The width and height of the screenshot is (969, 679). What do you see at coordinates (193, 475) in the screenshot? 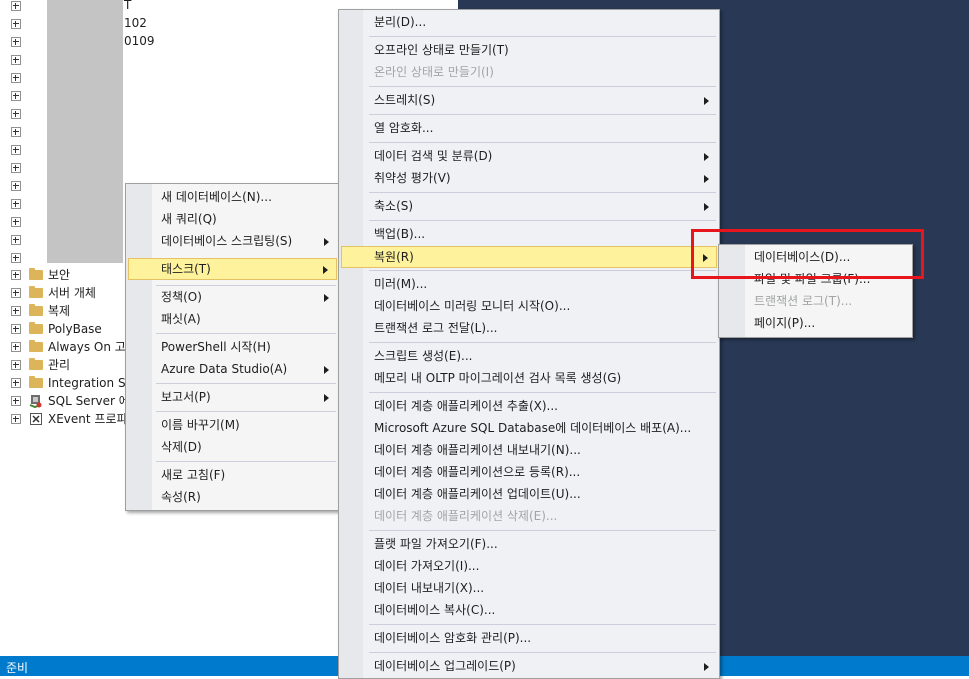
I see `menu-item-label: 새로 고침(F)` at bounding box center [193, 475].